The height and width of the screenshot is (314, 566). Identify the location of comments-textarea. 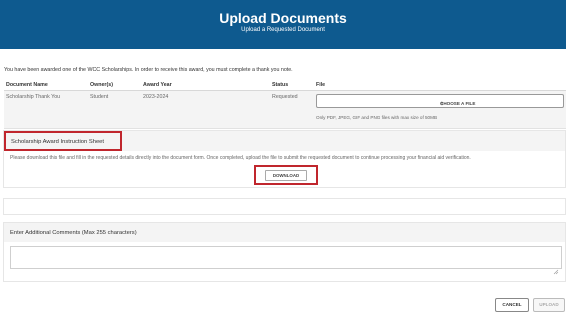
(286, 257).